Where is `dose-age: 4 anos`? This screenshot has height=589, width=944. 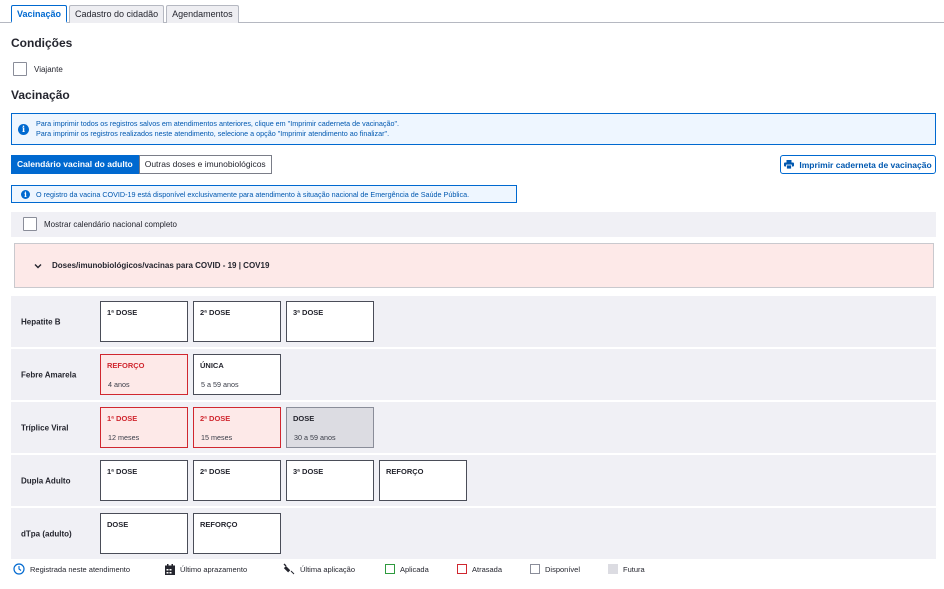 dose-age: 4 anos is located at coordinates (119, 384).